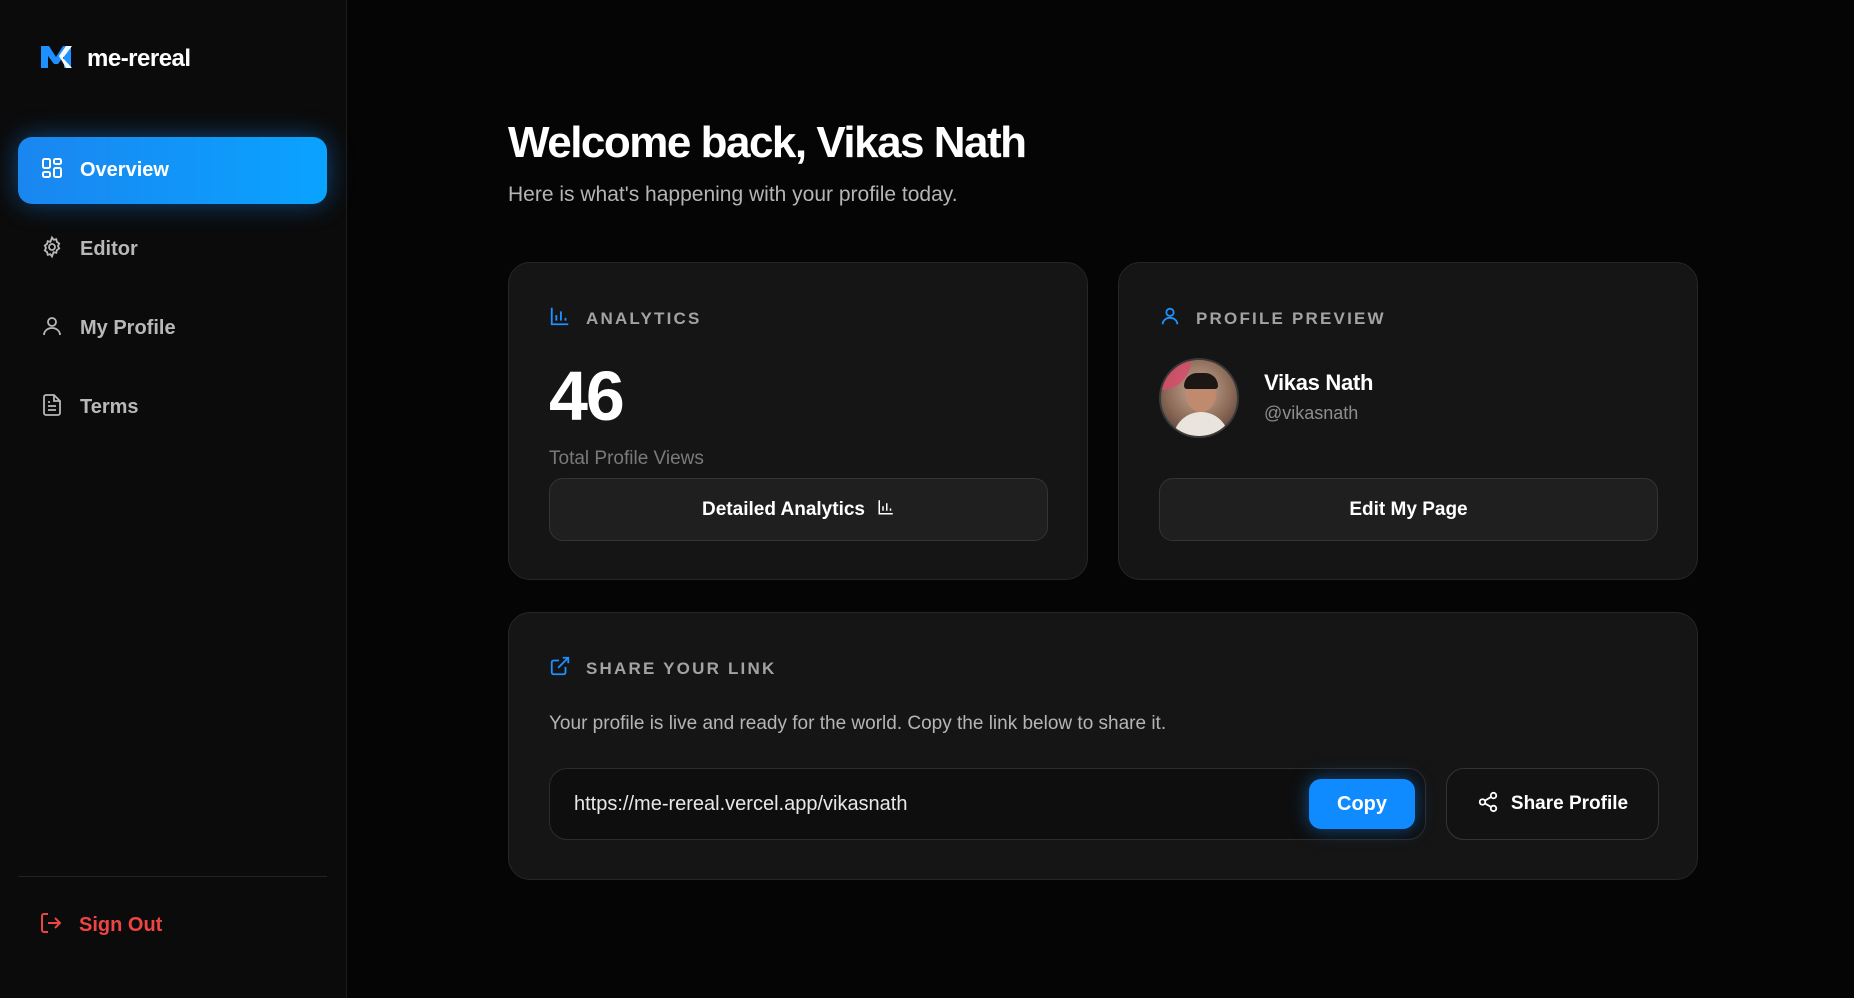  I want to click on sidebar-item-label: Overview, so click(124, 170).